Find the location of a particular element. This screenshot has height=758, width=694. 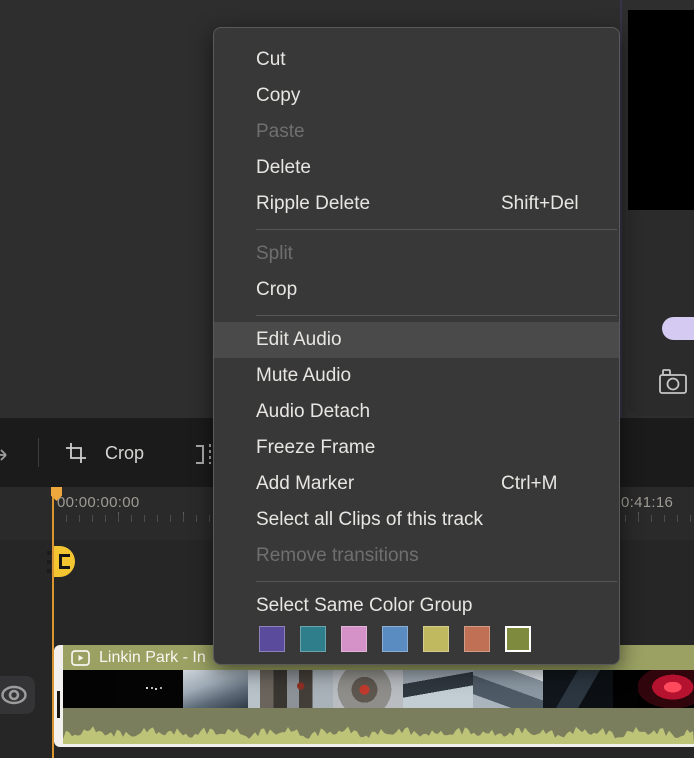

color-swatch-pink is located at coordinates (354, 639).